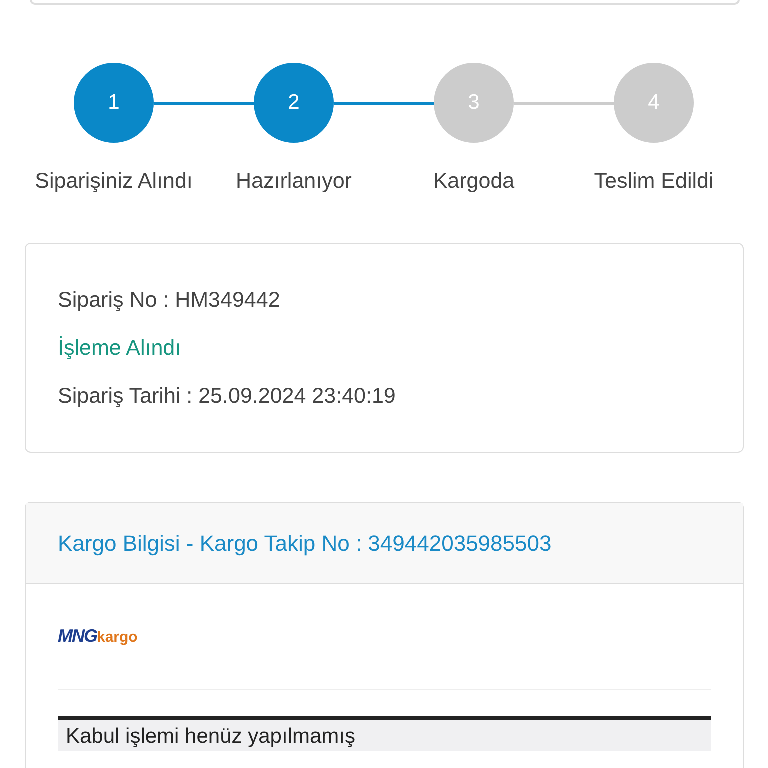  What do you see at coordinates (114, 181) in the screenshot?
I see `step-label: Siparişiniz Alındı` at bounding box center [114, 181].